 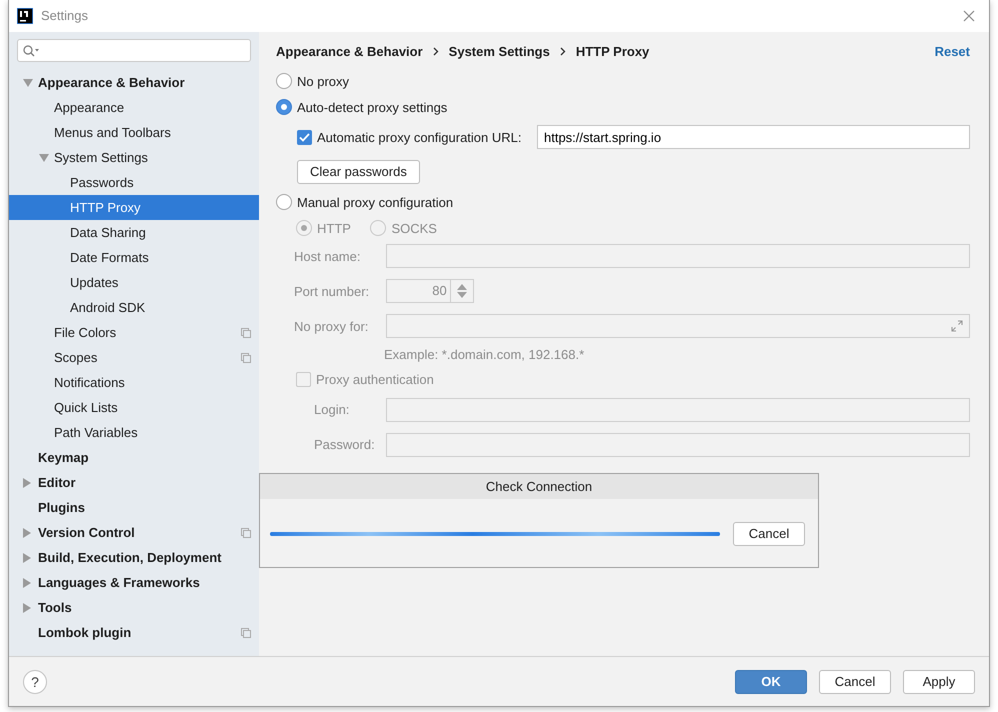 What do you see at coordinates (613, 52) in the screenshot?
I see `breadcrumb-item: HTTP Proxy` at bounding box center [613, 52].